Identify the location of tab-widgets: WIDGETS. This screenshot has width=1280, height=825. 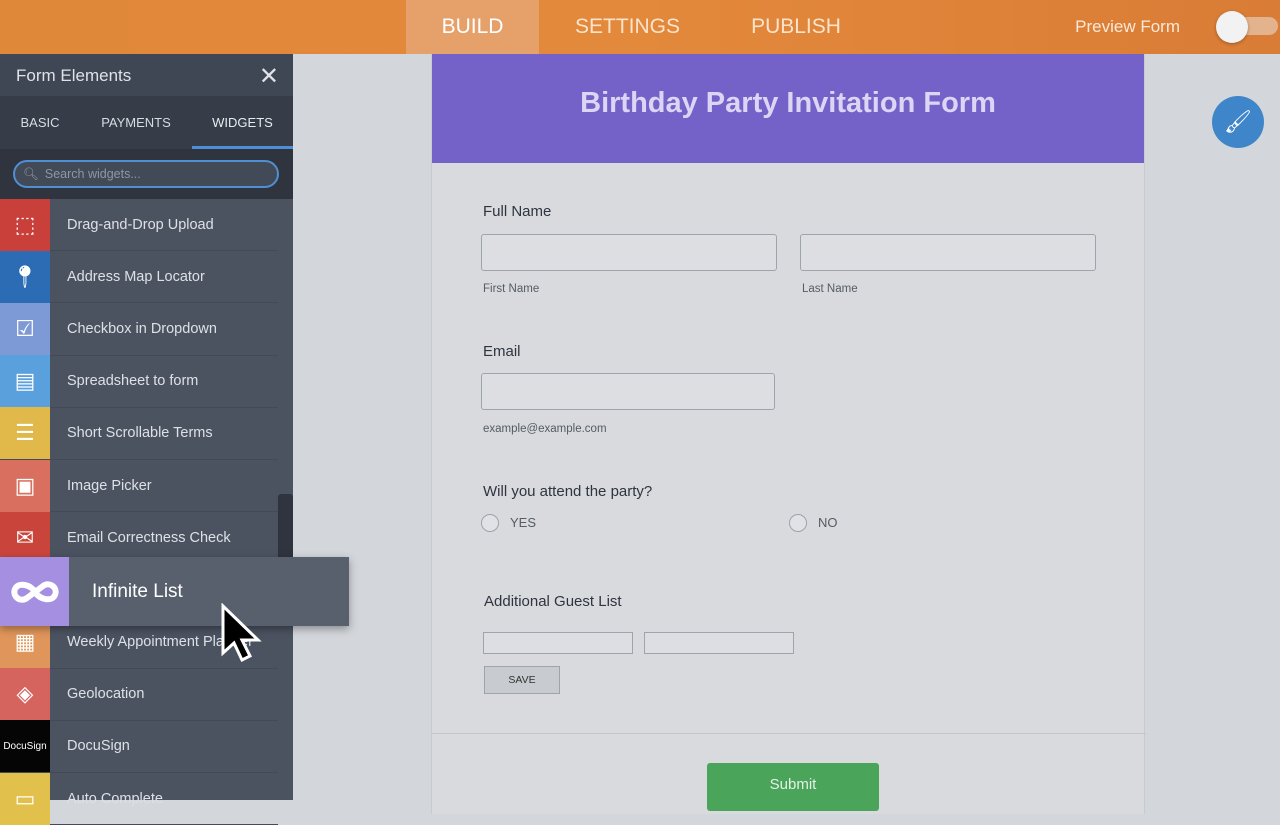
(242, 122).